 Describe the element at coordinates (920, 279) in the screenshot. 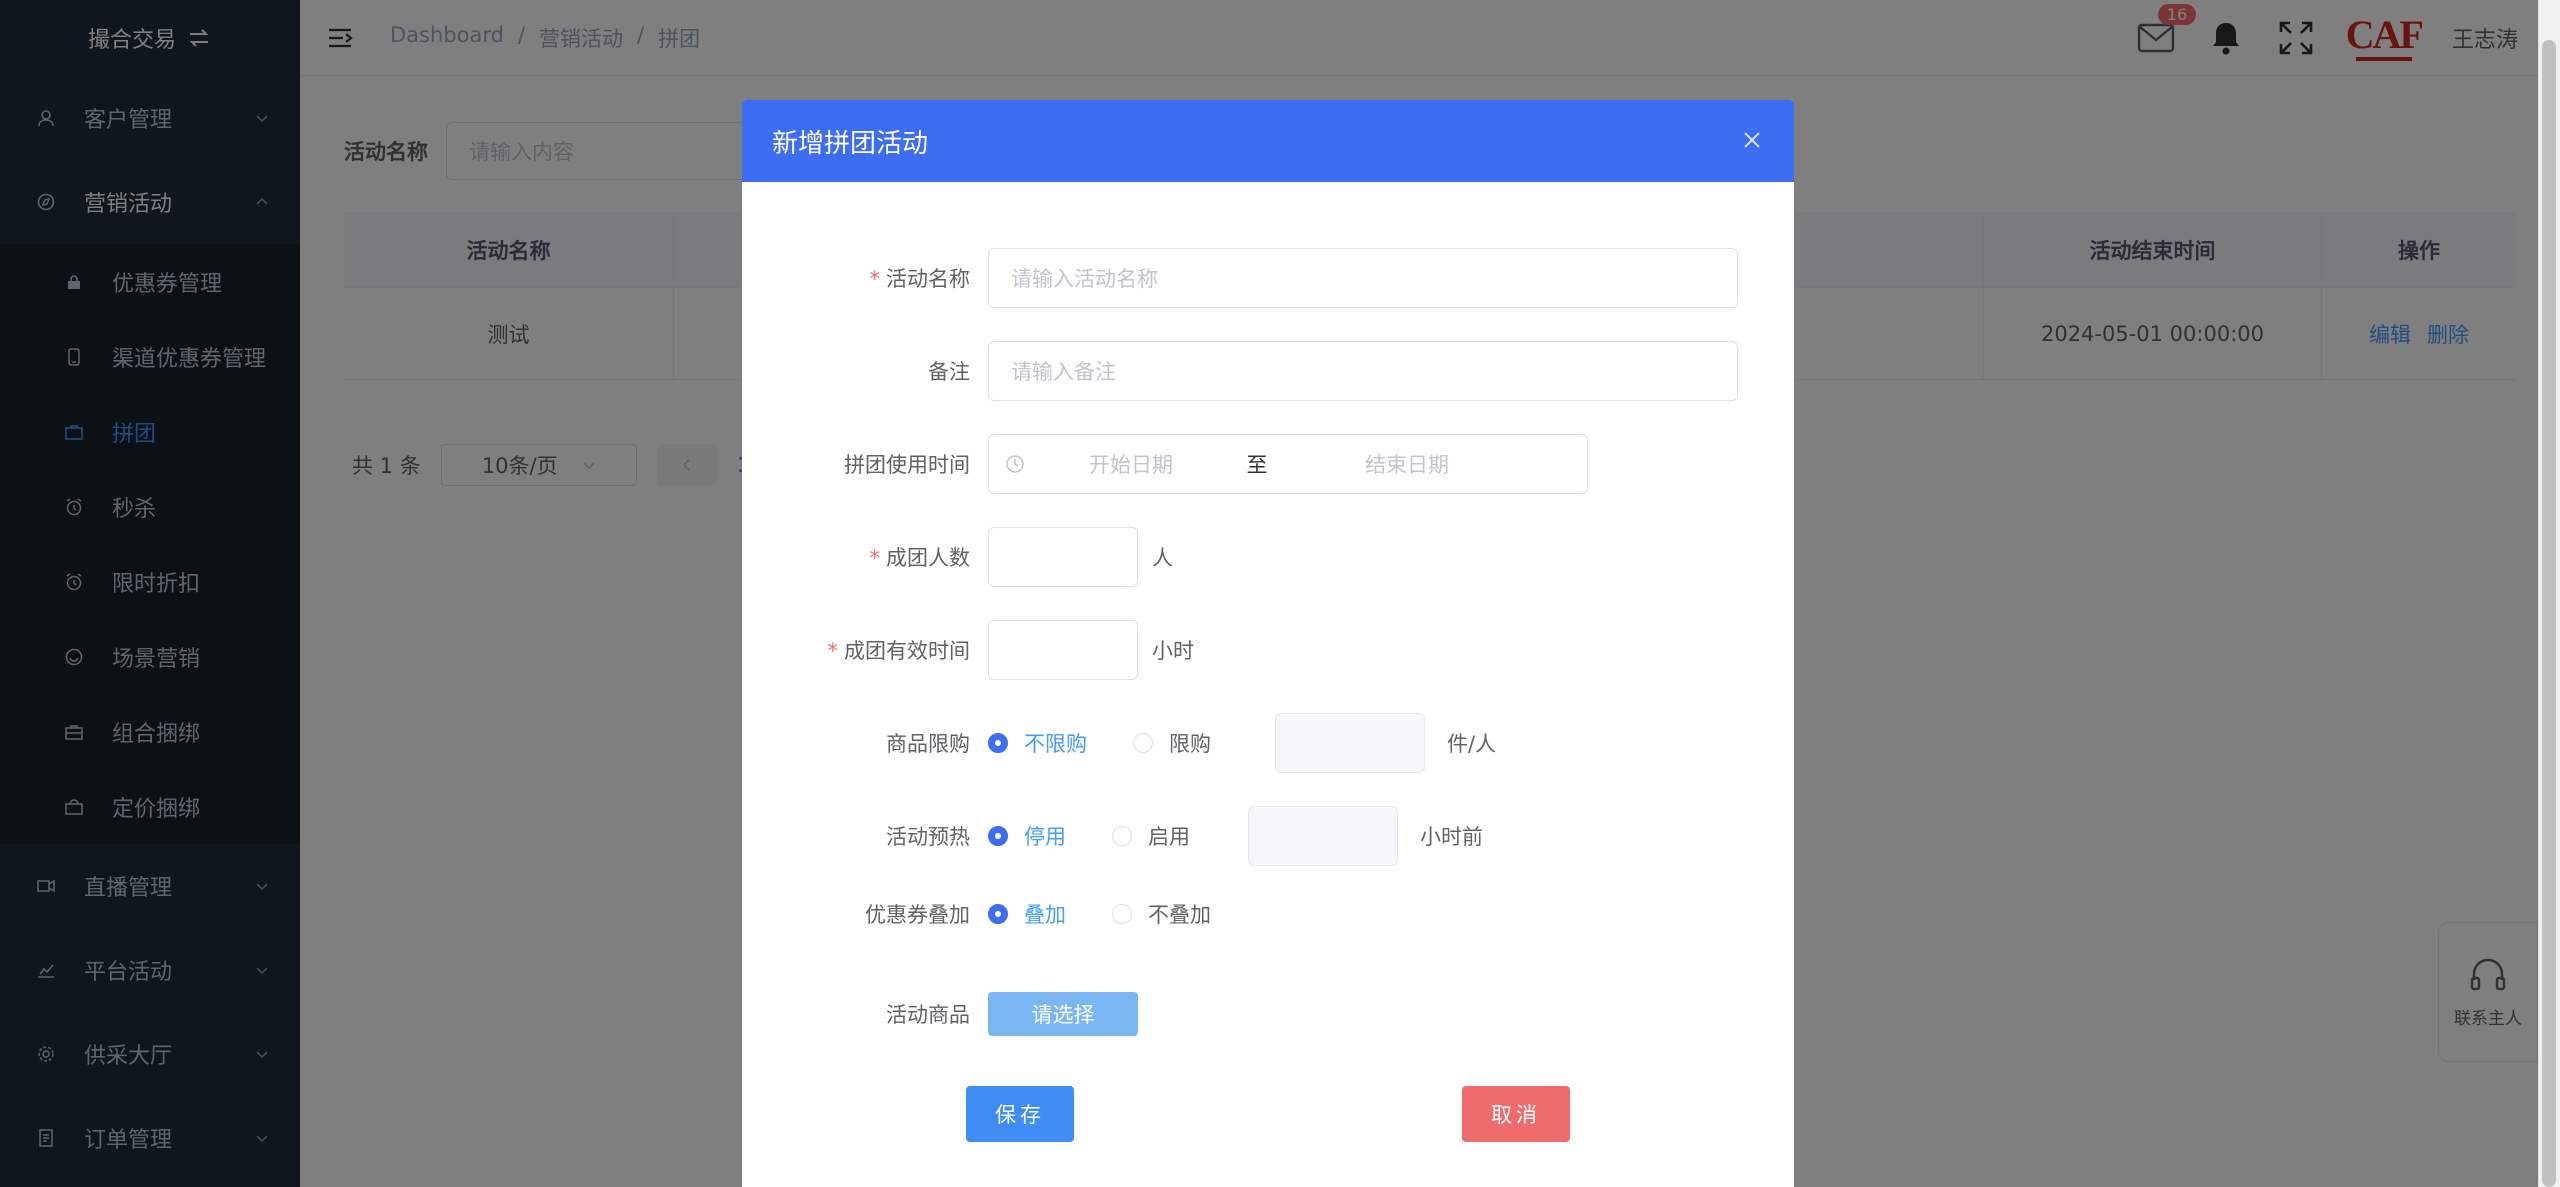

I see `name-label: * 活动名称` at that location.